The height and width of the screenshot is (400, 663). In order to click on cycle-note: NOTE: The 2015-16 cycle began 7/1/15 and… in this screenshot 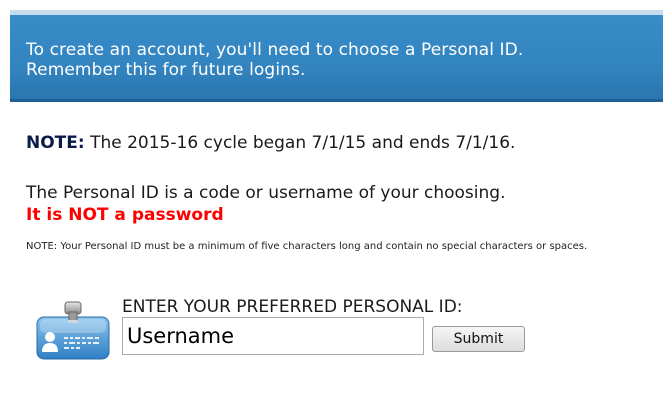, I will do `click(270, 143)`.